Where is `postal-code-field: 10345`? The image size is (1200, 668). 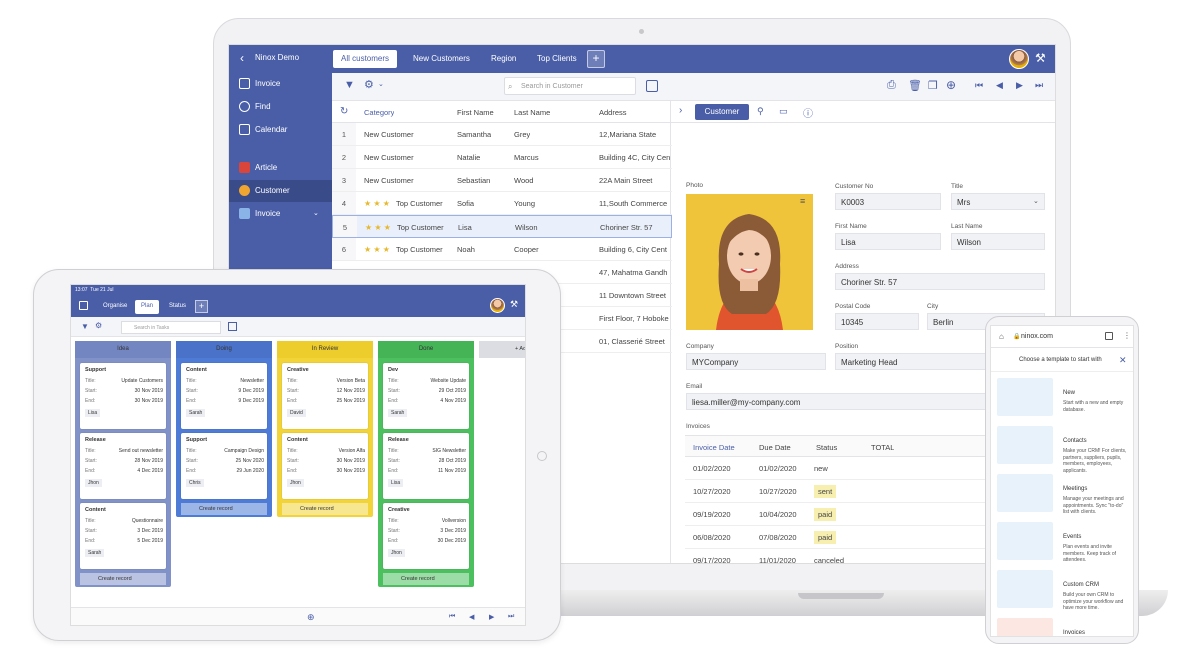
postal-code-field: 10345 is located at coordinates (877, 321).